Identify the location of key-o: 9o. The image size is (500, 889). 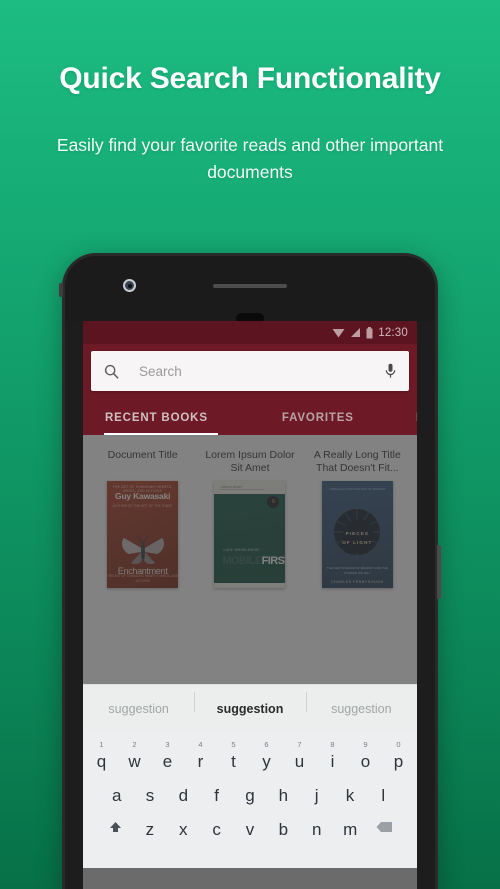
(365, 754).